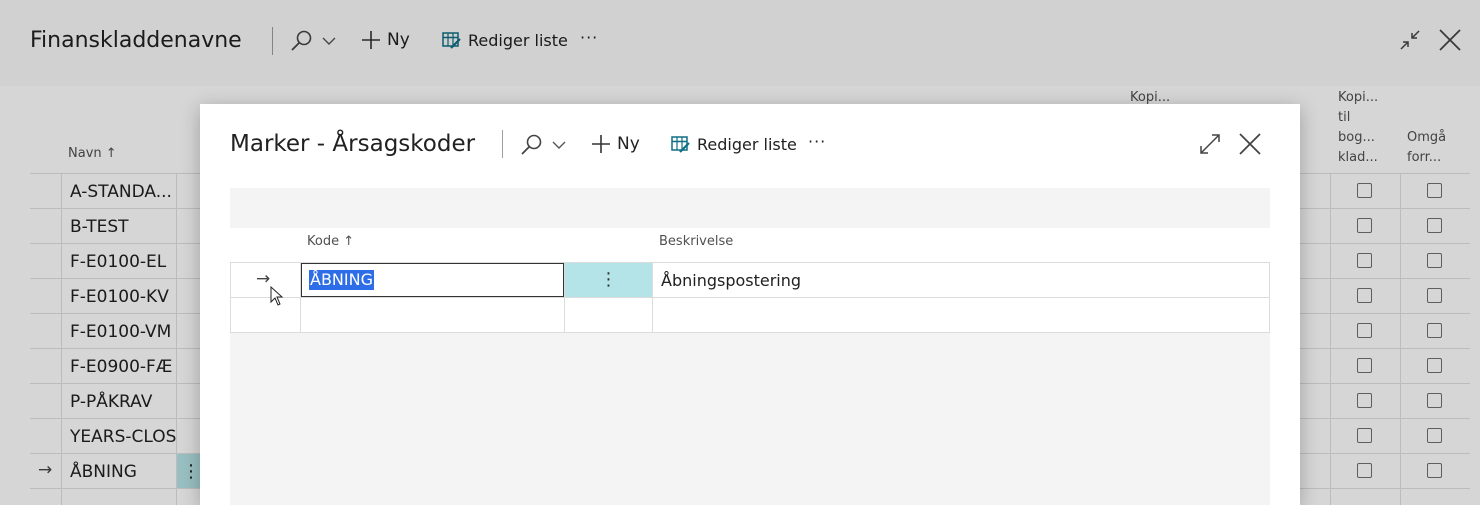 This screenshot has height=505, width=1480. What do you see at coordinates (817, 141) in the screenshot?
I see `more-actions-button: ···` at bounding box center [817, 141].